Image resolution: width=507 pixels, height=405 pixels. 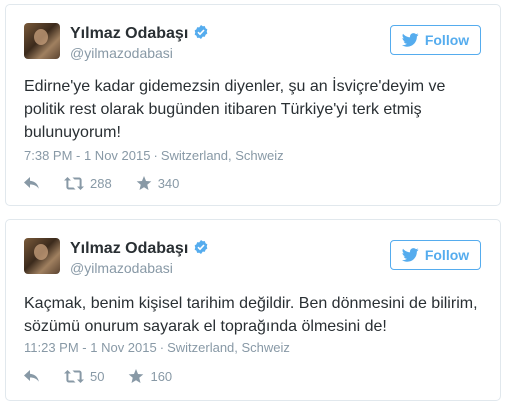 I want to click on retweet-count: 50, so click(x=97, y=376).